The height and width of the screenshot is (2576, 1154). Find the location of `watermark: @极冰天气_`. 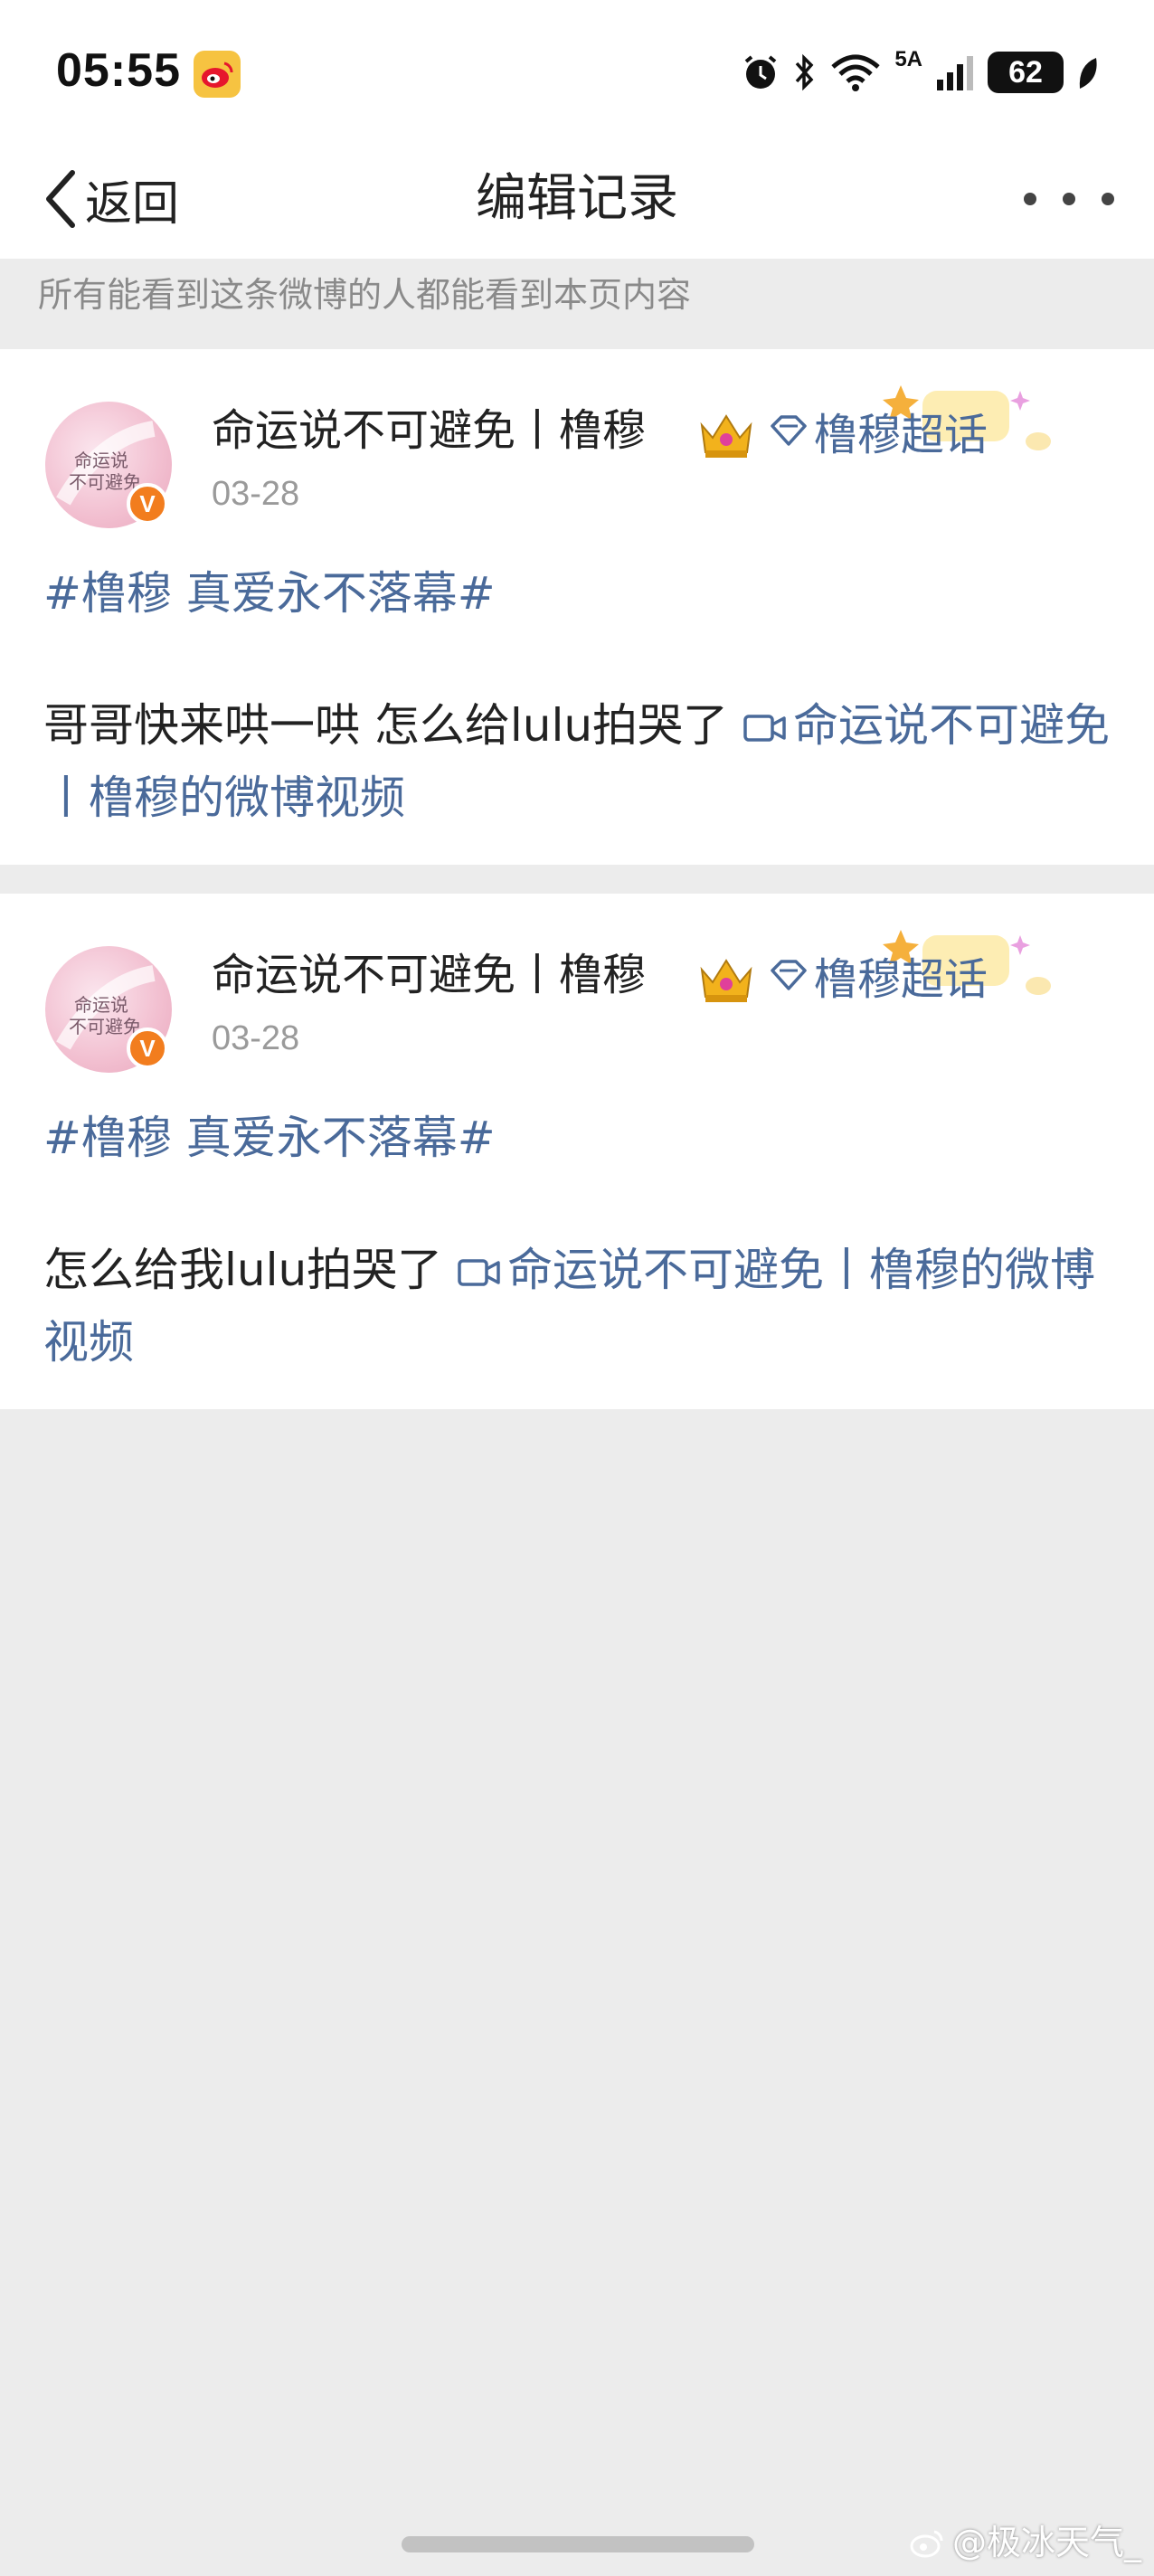

watermark: @极冰天气_ is located at coordinates (1024, 2542).